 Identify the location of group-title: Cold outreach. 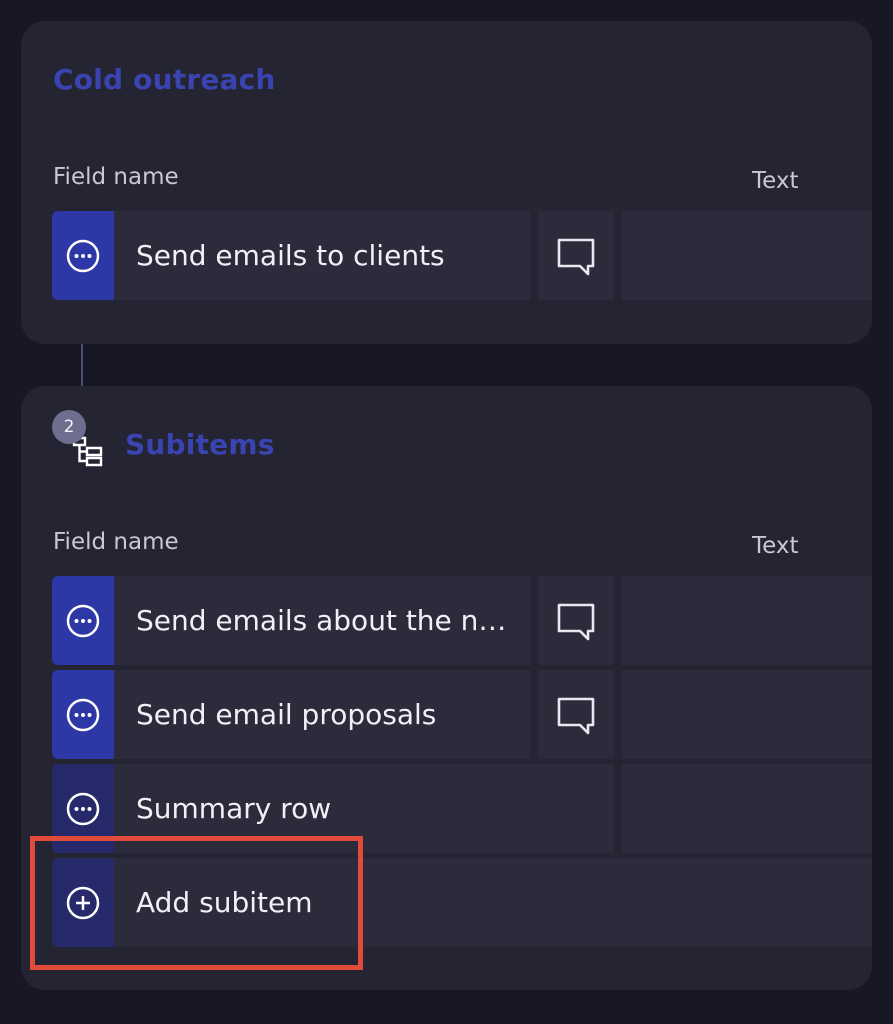
(164, 79).